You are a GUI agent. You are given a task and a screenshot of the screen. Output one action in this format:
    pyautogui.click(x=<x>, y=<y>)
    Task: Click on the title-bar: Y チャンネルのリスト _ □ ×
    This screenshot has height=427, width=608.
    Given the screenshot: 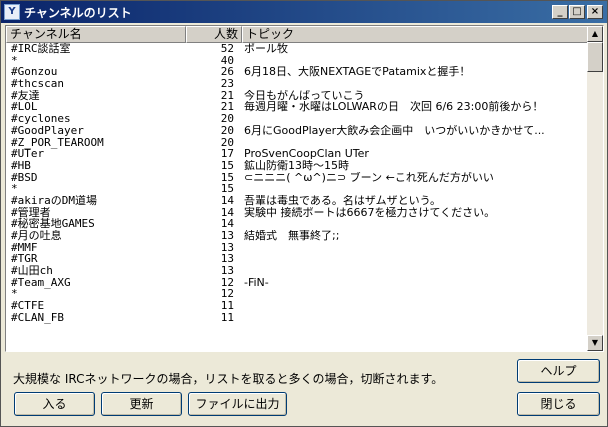 What is the action you would take?
    pyautogui.click(x=304, y=12)
    